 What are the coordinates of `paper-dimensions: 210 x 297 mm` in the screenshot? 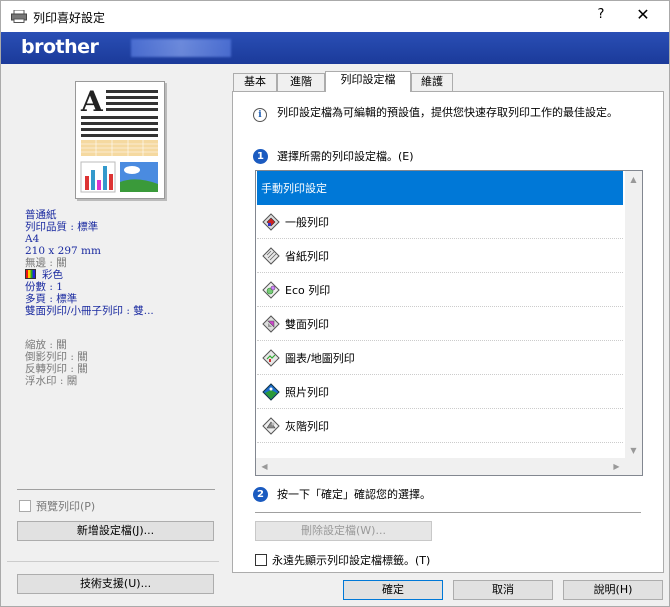 It's located at (63, 251).